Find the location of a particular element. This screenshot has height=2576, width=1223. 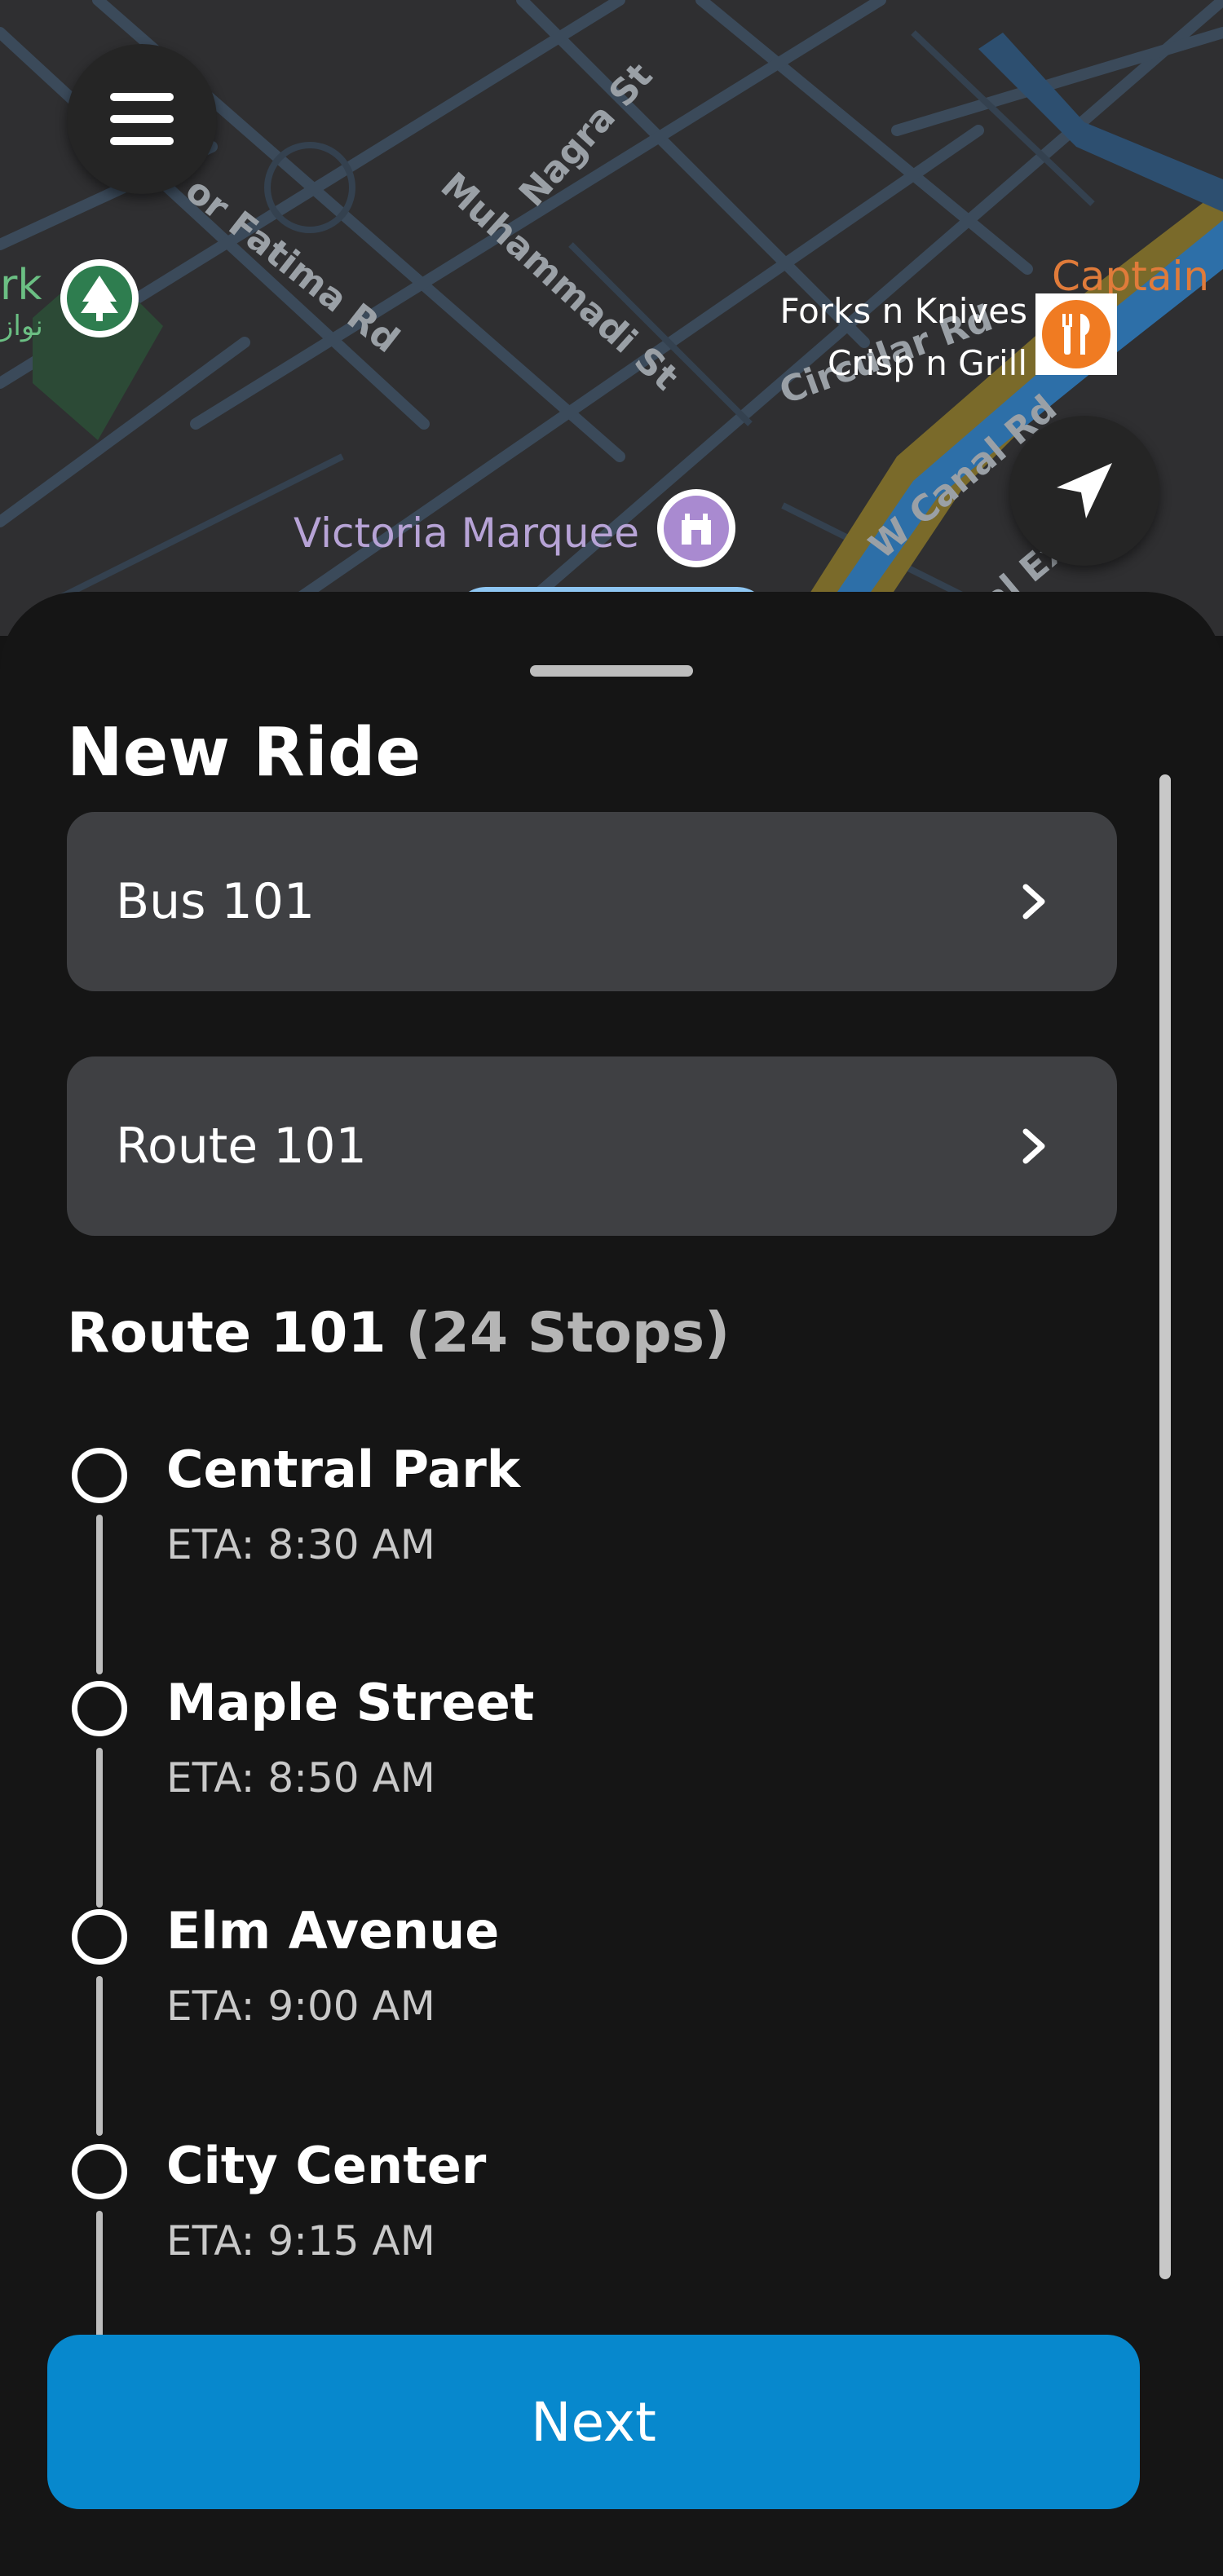

stop-name: Maple Street is located at coordinates (351, 1702).